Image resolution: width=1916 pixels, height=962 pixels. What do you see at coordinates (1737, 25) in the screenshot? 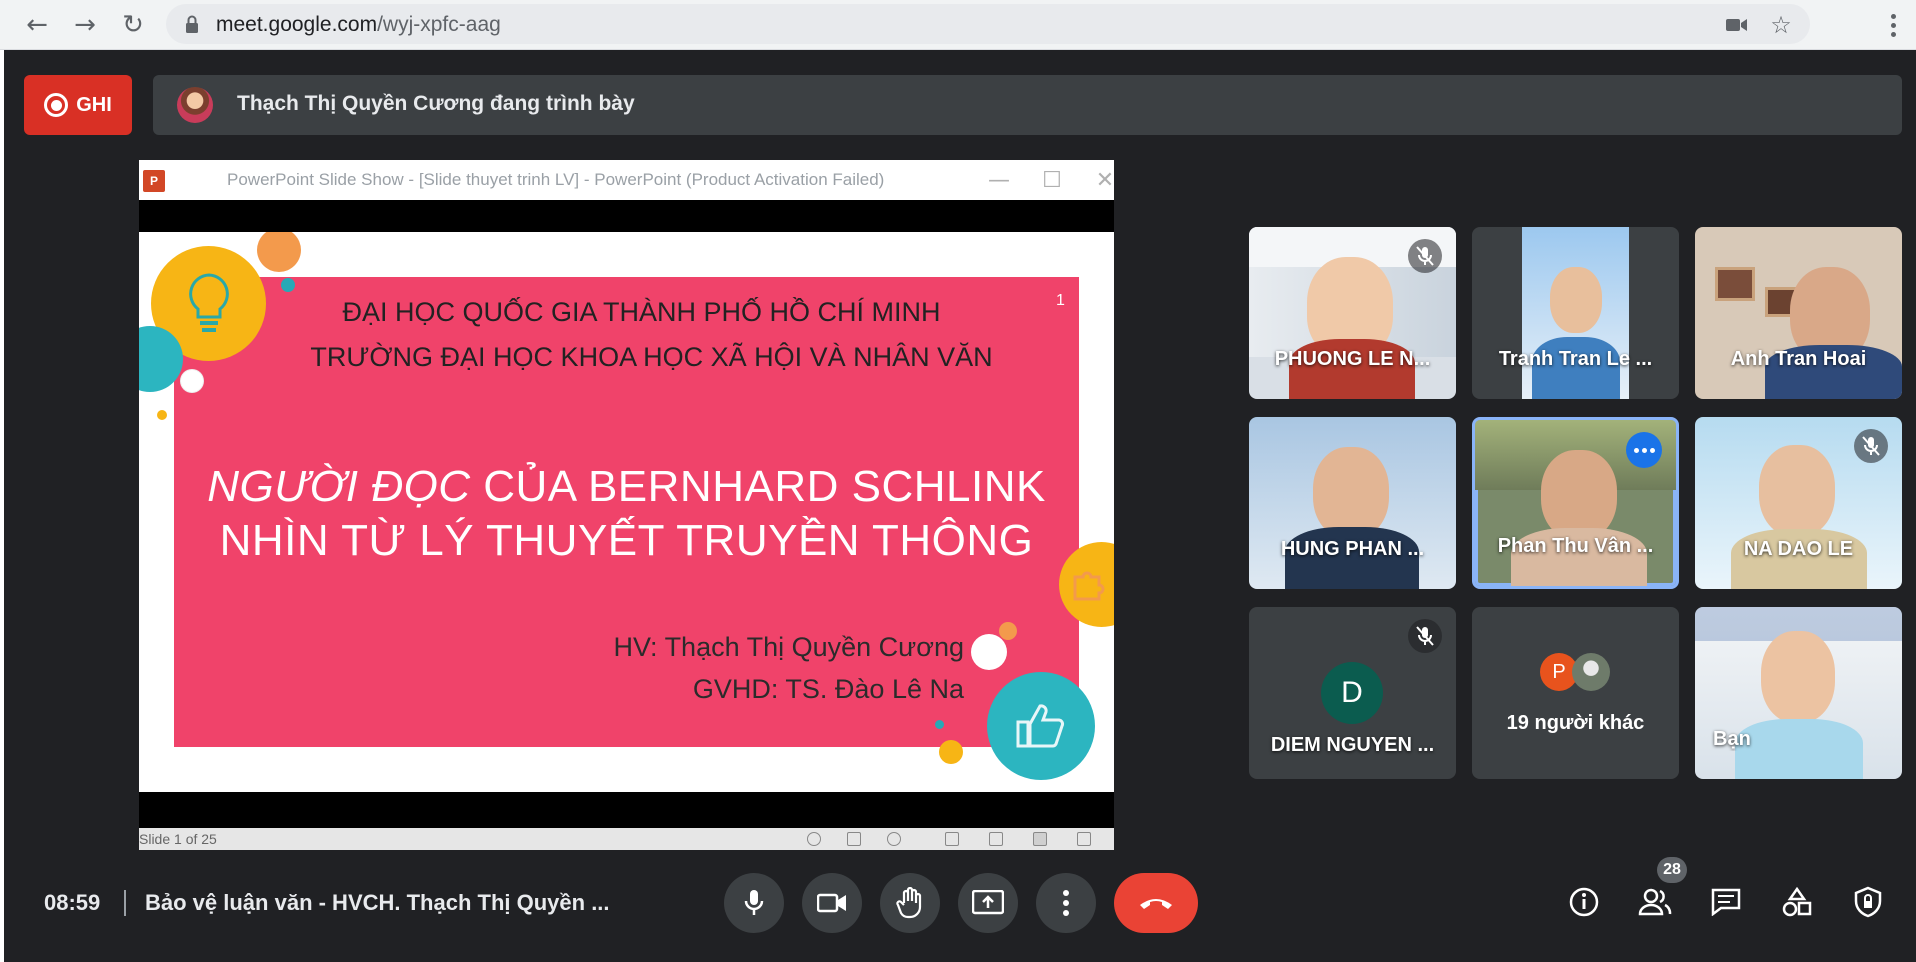
I see `camera-icon` at bounding box center [1737, 25].